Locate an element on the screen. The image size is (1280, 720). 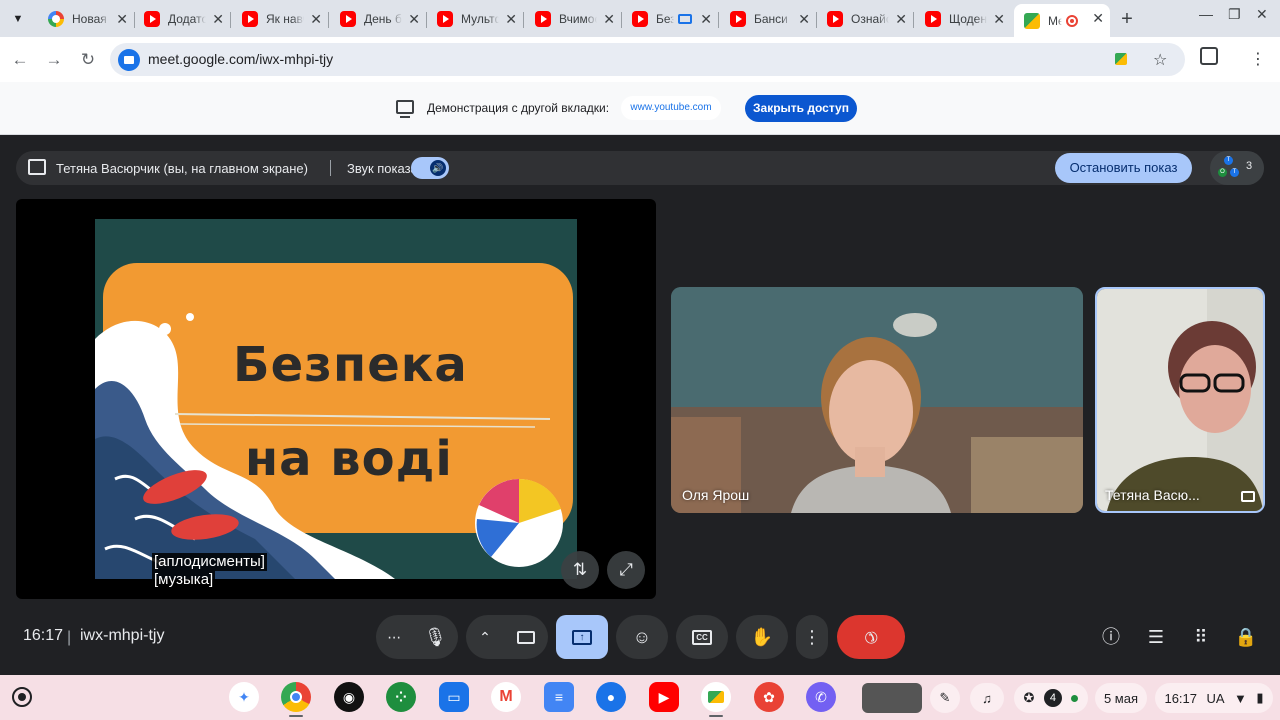
camera-icon is located at coordinates (525, 637).